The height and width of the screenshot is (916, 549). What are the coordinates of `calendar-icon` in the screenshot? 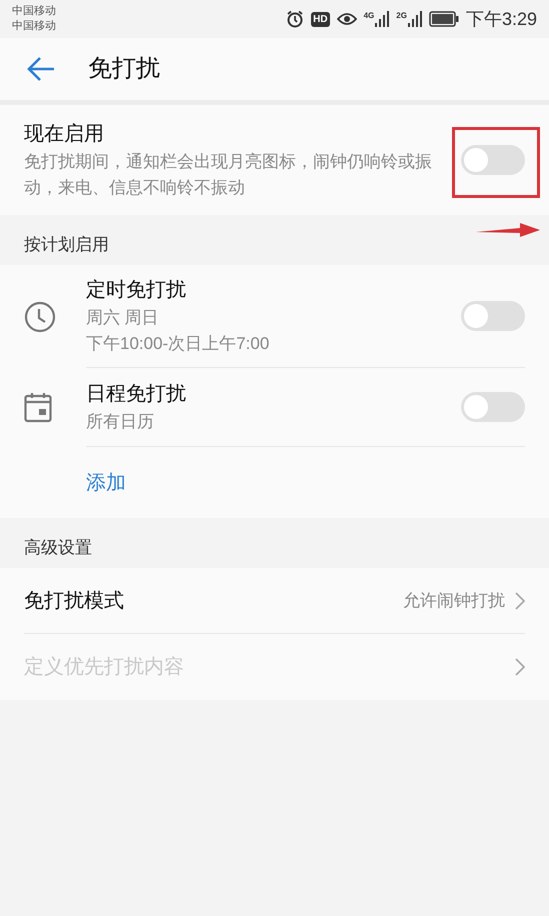 It's located at (38, 407).